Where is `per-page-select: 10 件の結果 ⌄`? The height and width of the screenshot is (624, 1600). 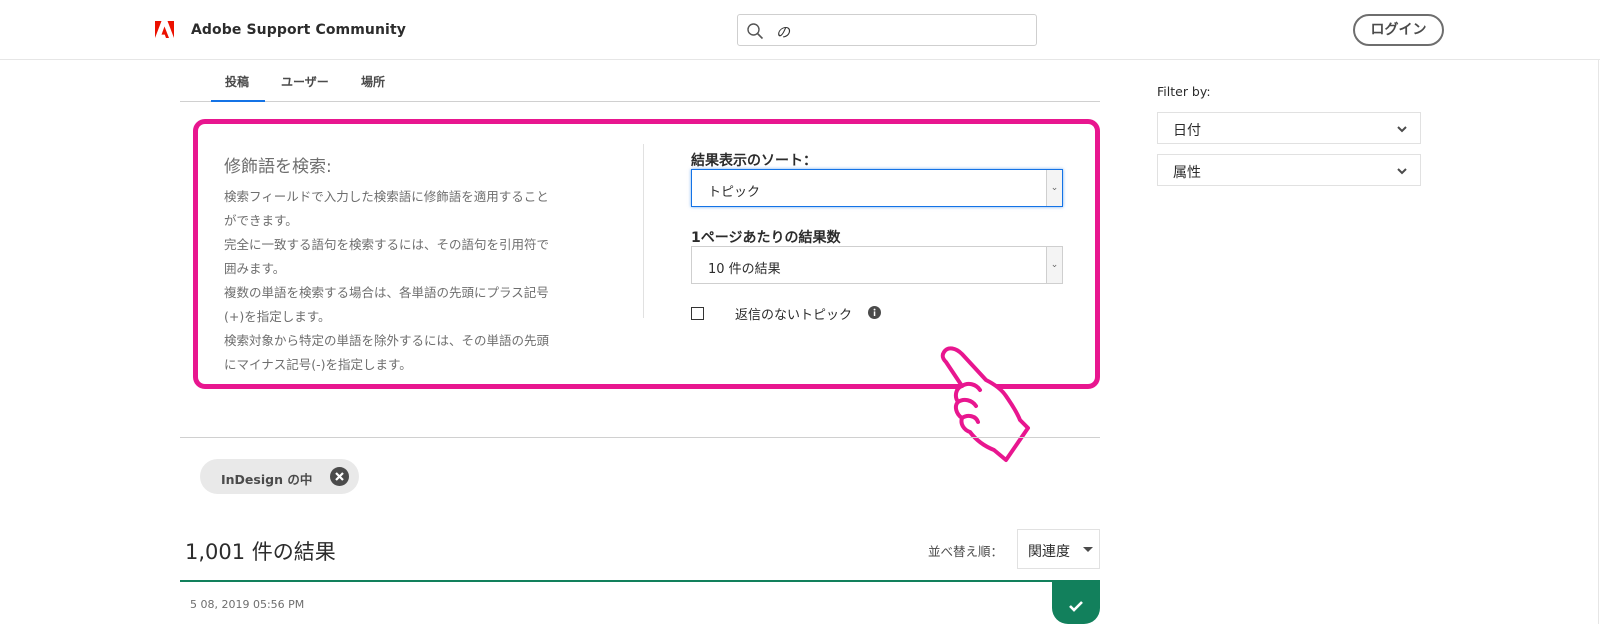 per-page-select: 10 件の結果 ⌄ is located at coordinates (877, 265).